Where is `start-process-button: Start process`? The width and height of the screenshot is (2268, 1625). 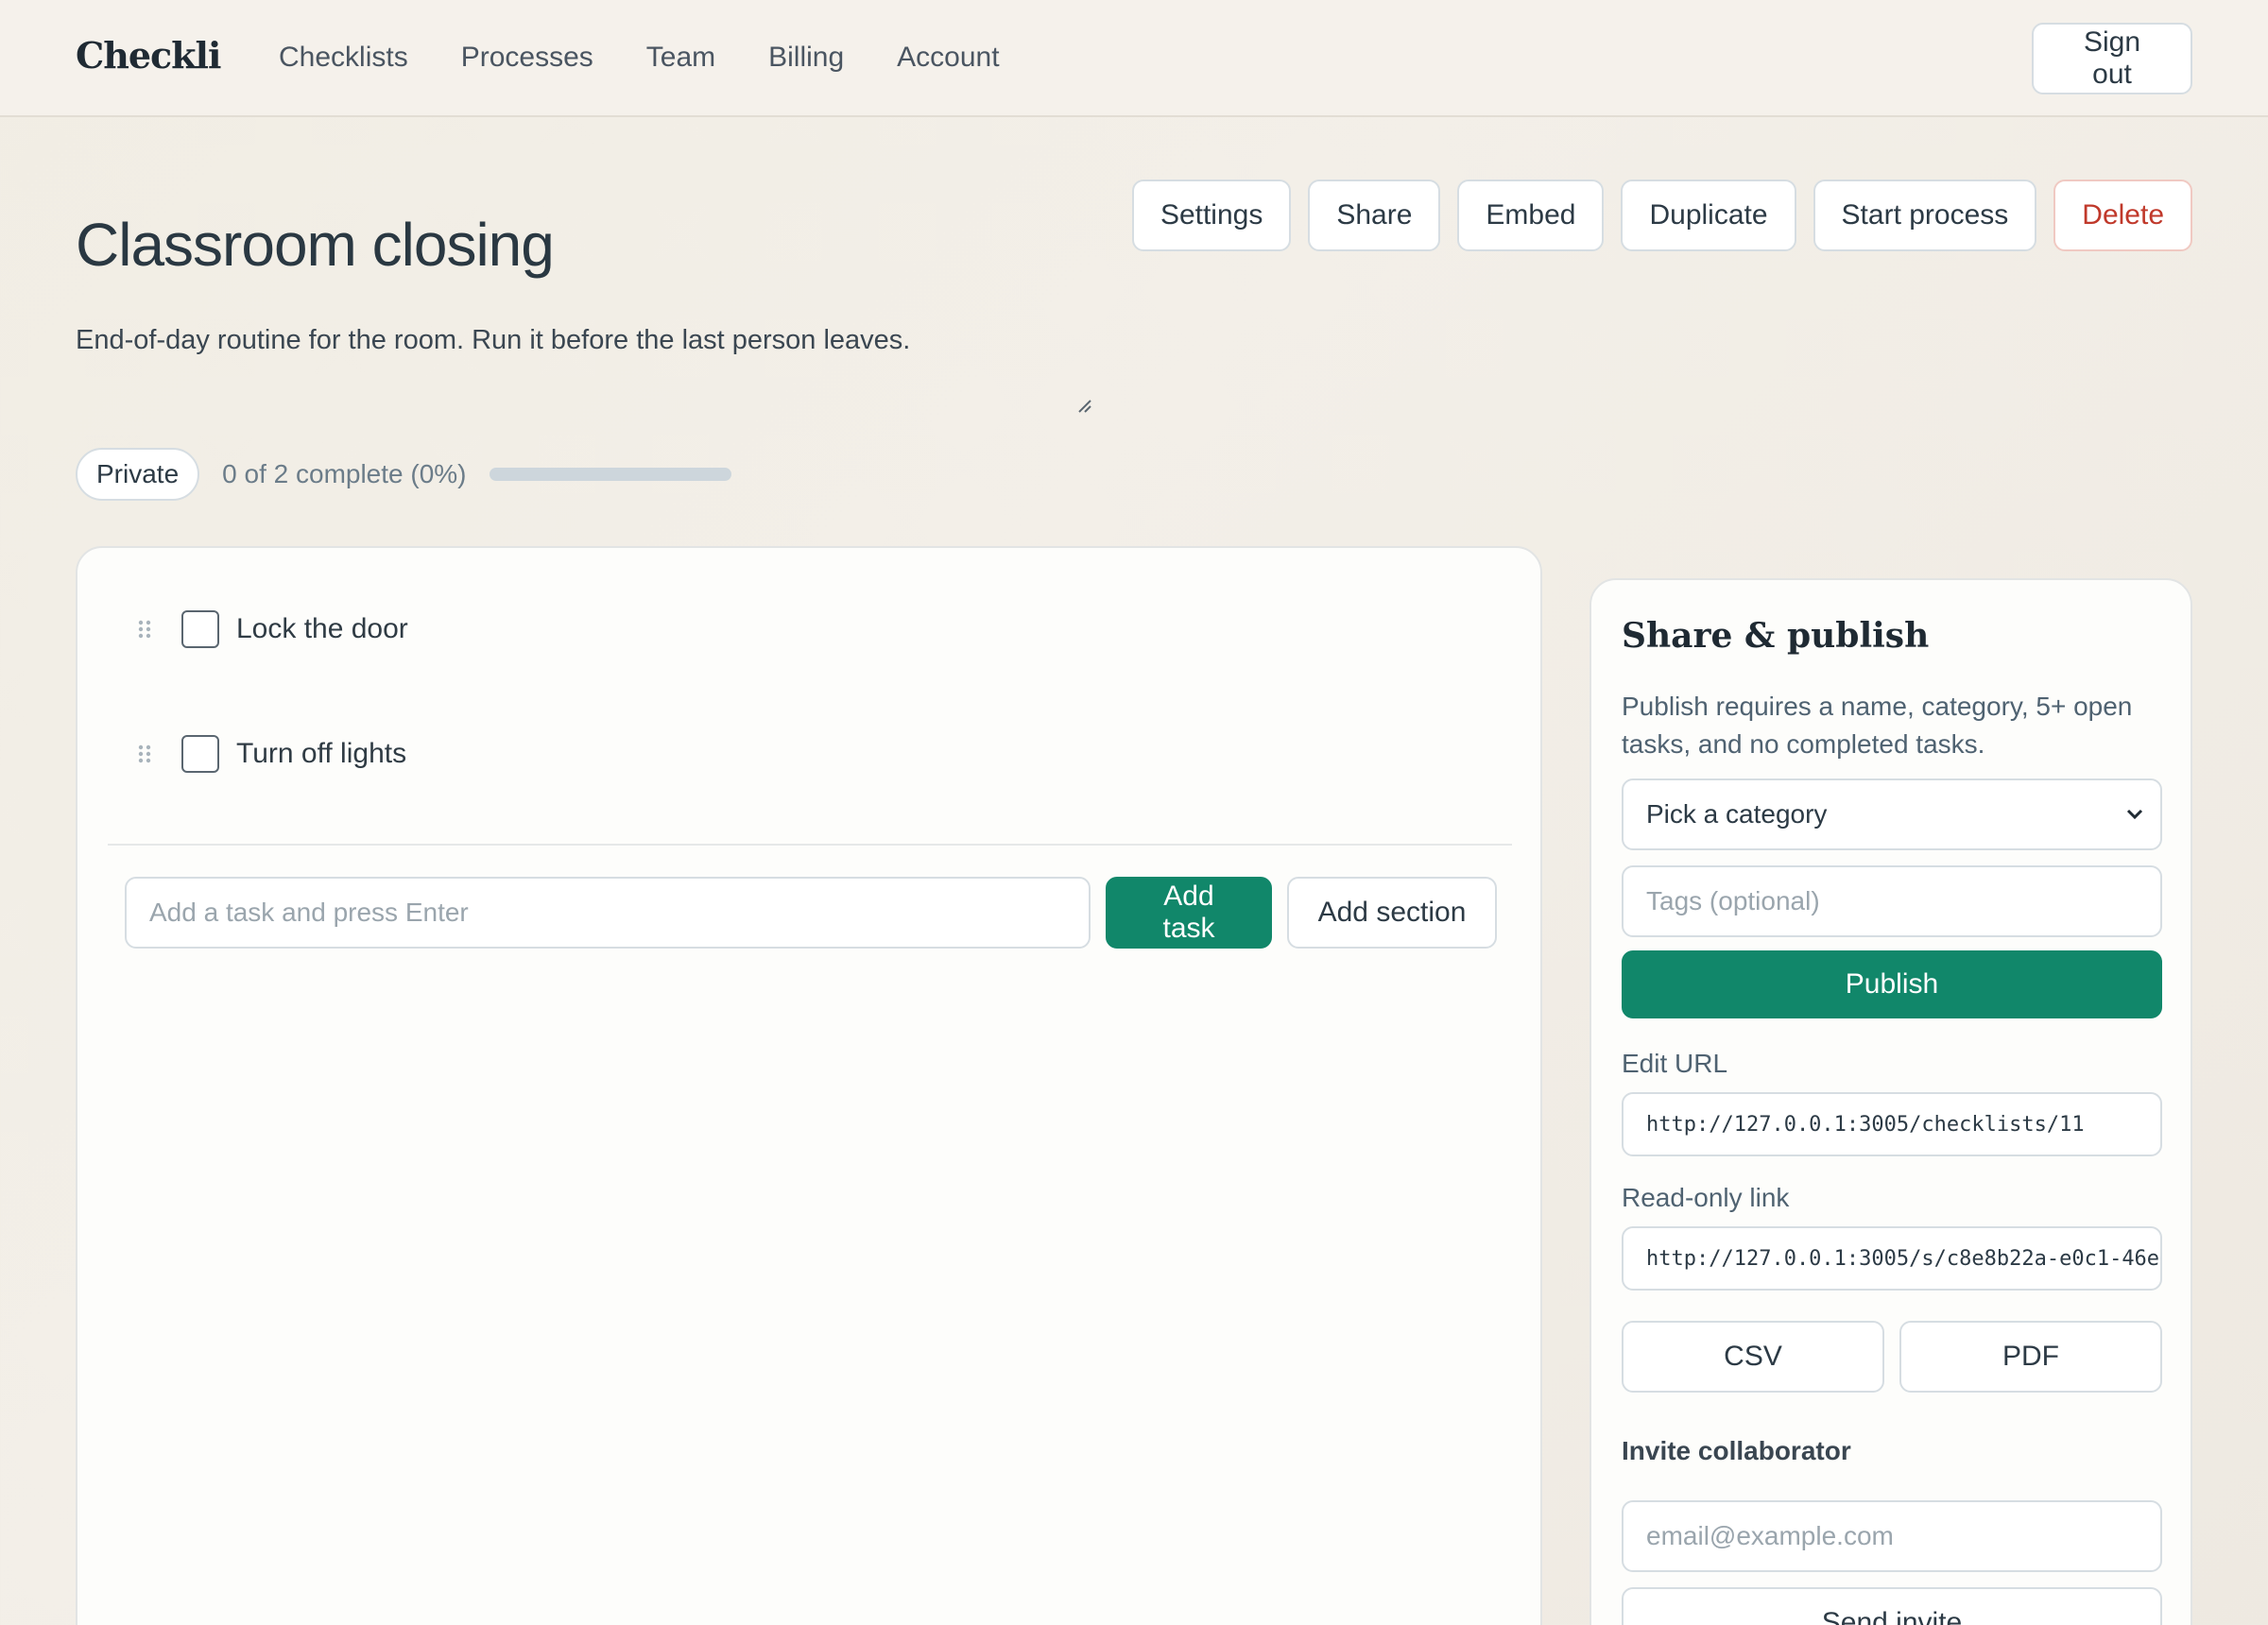
start-process-button: Start process is located at coordinates (1925, 215).